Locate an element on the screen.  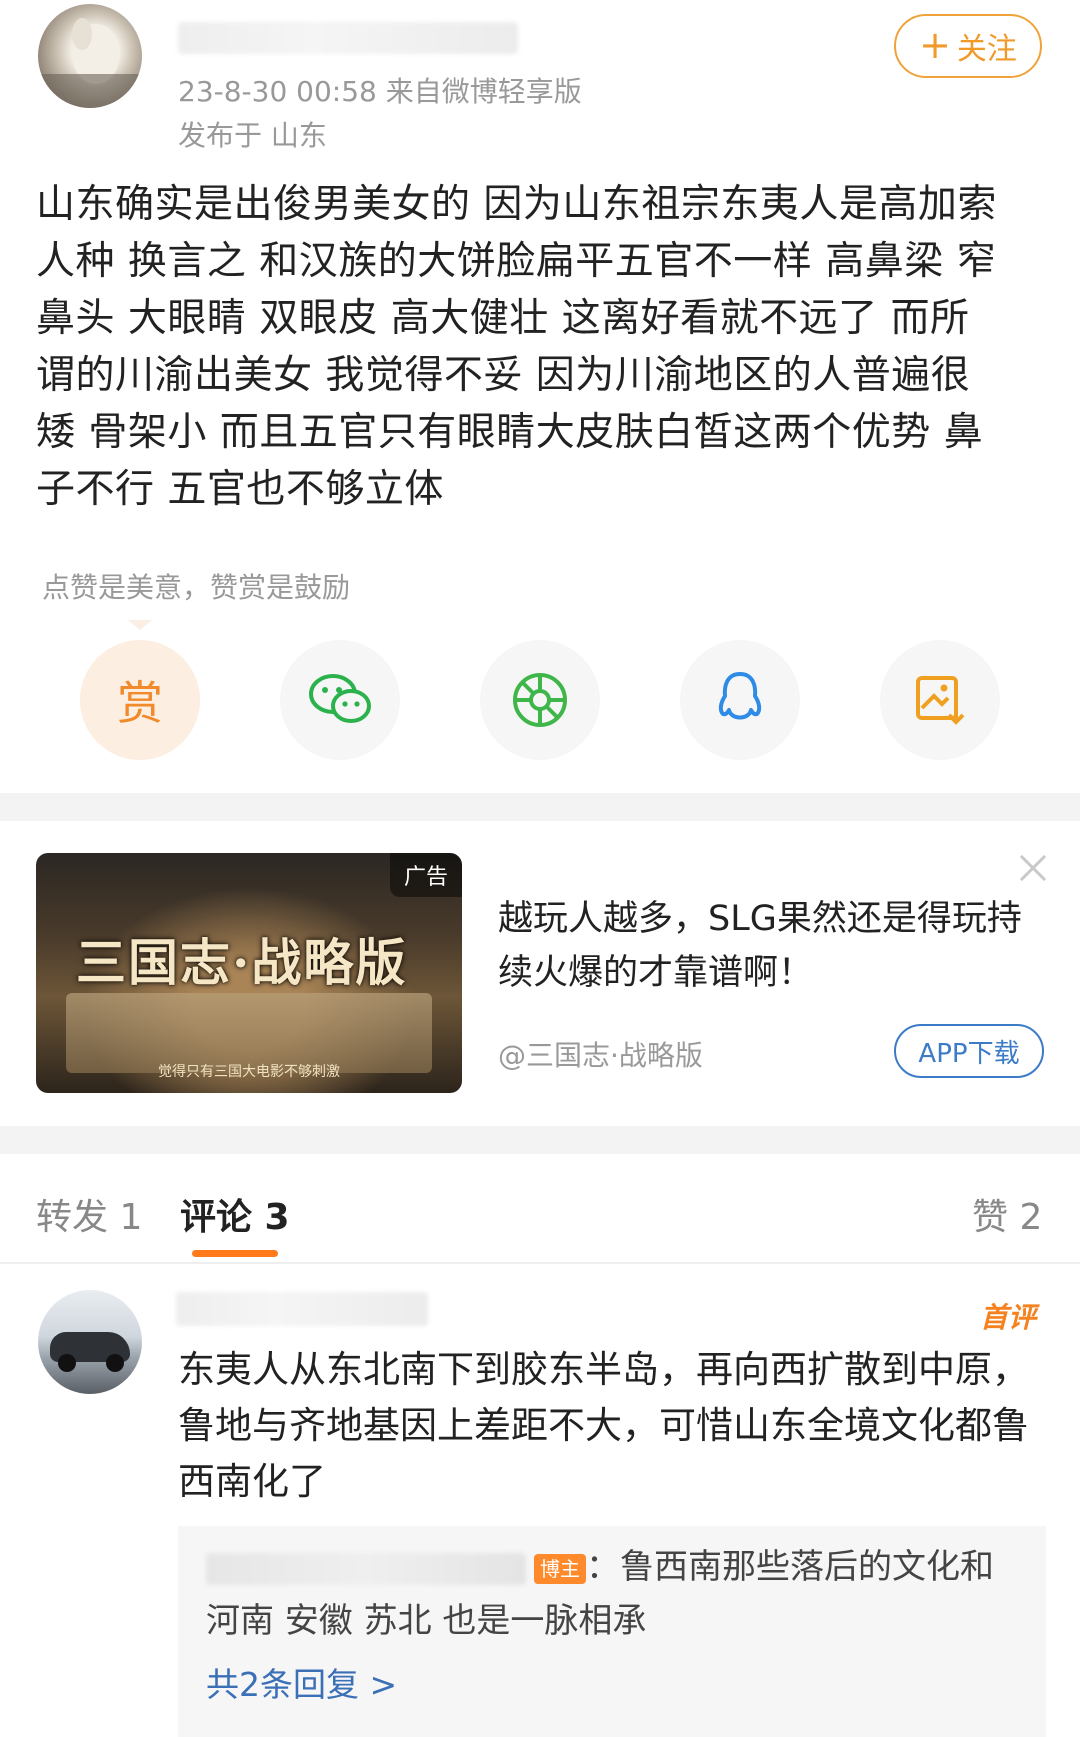
save-image-icon is located at coordinates (940, 700).